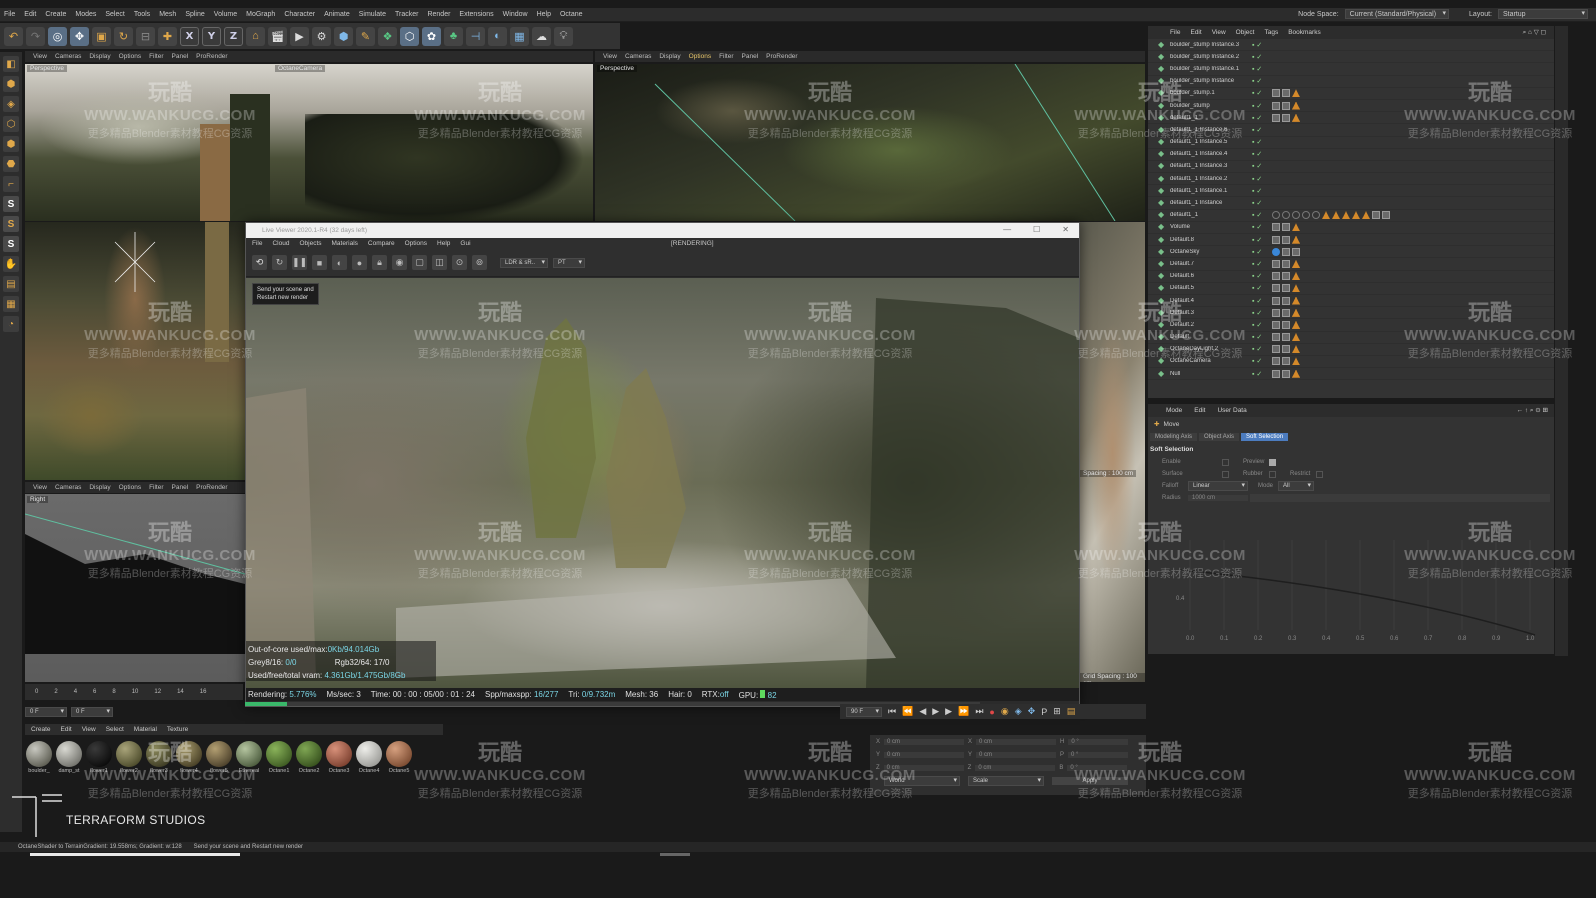 Image resolution: width=1596 pixels, height=898 pixels. What do you see at coordinates (1351, 289) in the screenshot?
I see `object-row: ◆ Default.5 ▪ ✓` at bounding box center [1351, 289].